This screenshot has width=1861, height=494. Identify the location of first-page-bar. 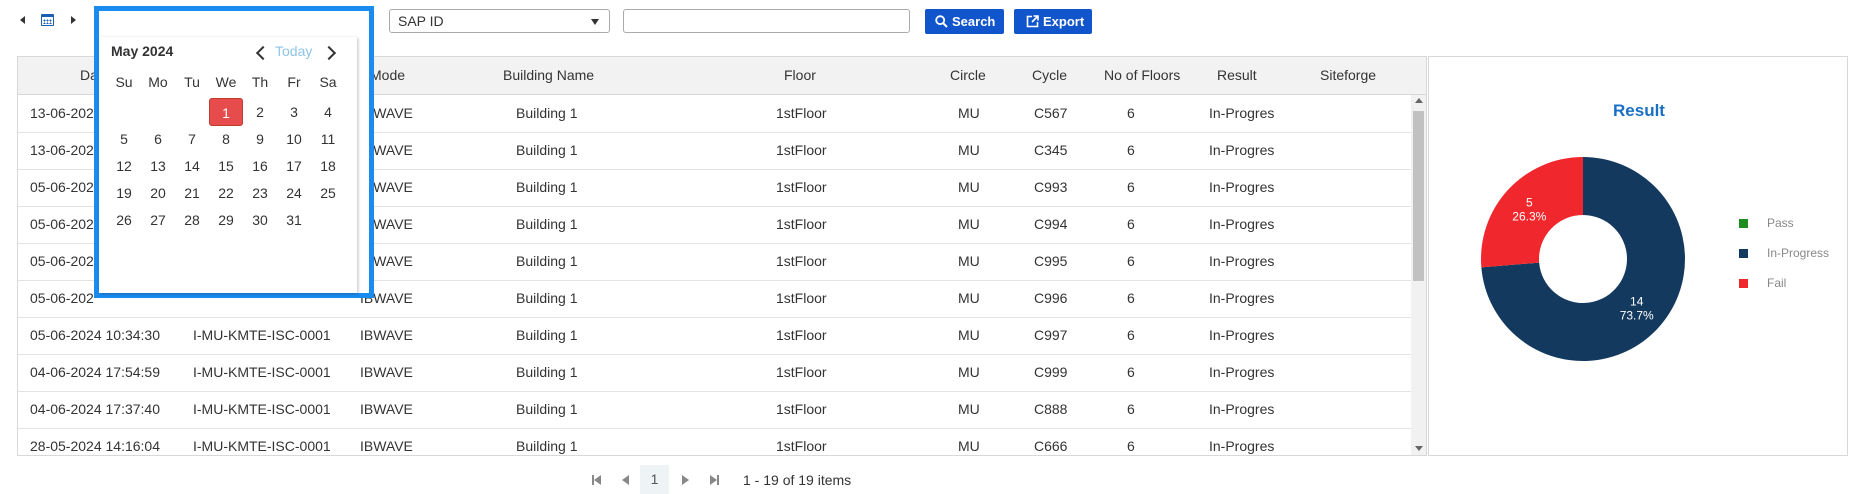
(593, 480).